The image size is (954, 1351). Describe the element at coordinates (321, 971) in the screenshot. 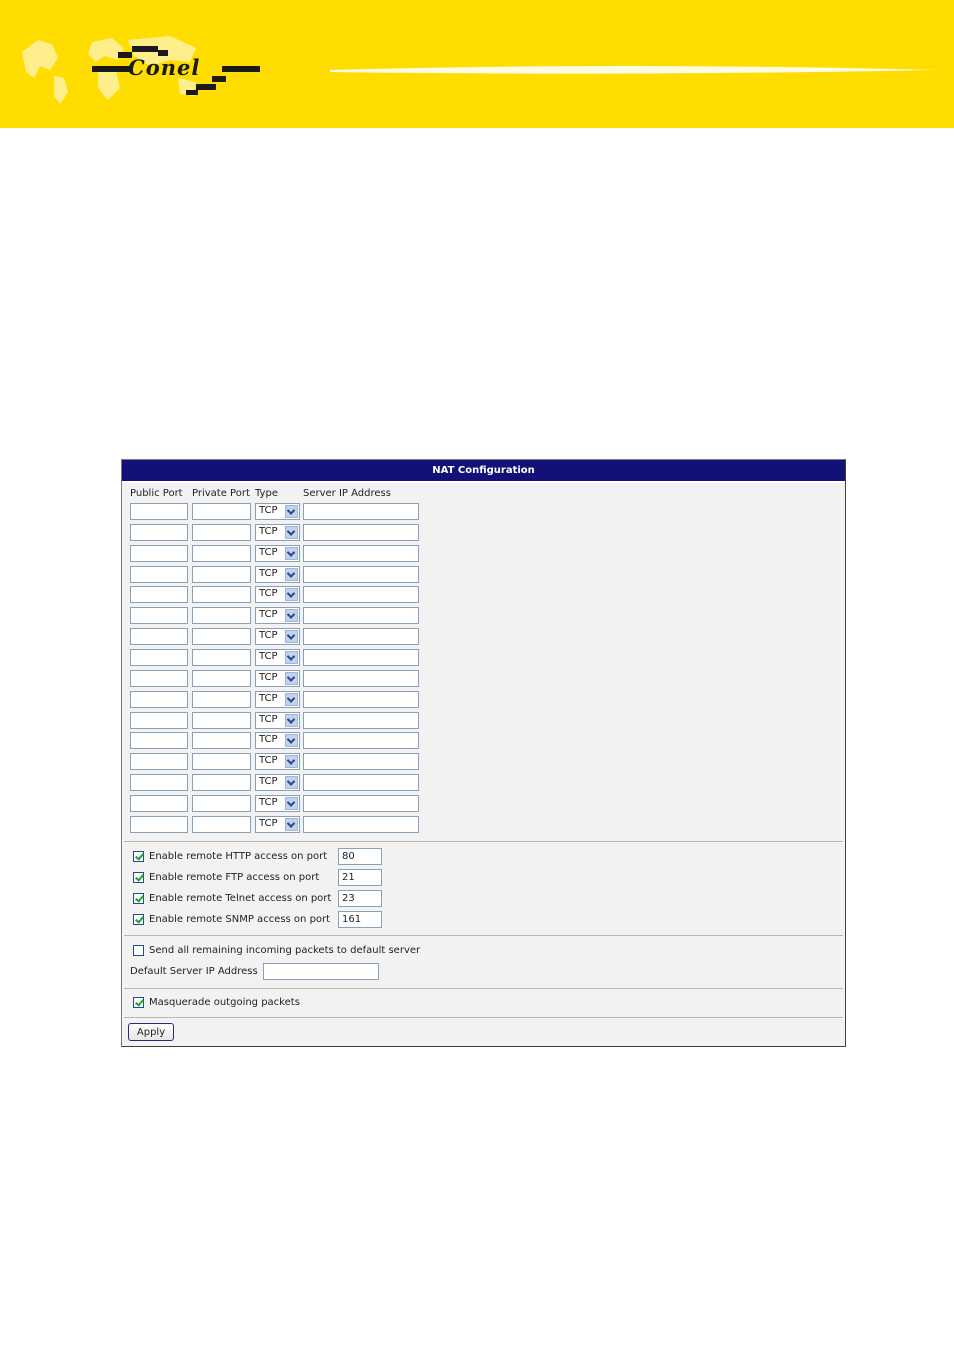

I see `default-server-ip-input` at that location.